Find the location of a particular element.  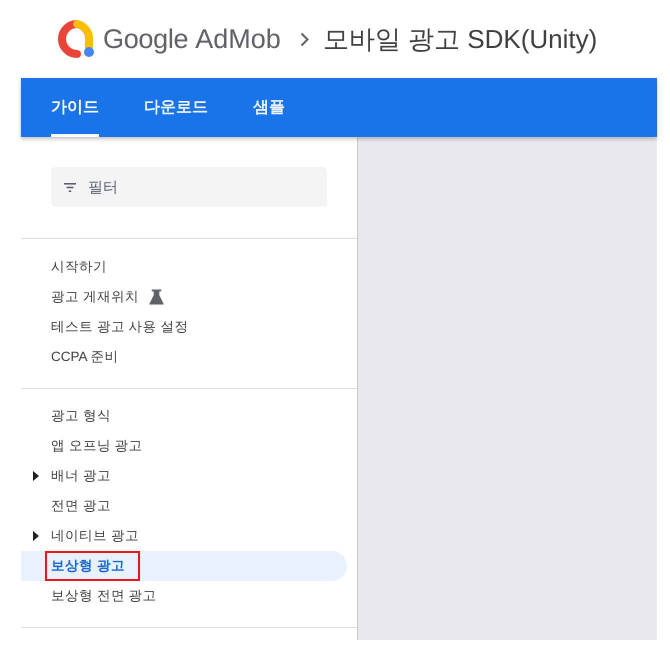

chevron-right-icon is located at coordinates (304, 39).